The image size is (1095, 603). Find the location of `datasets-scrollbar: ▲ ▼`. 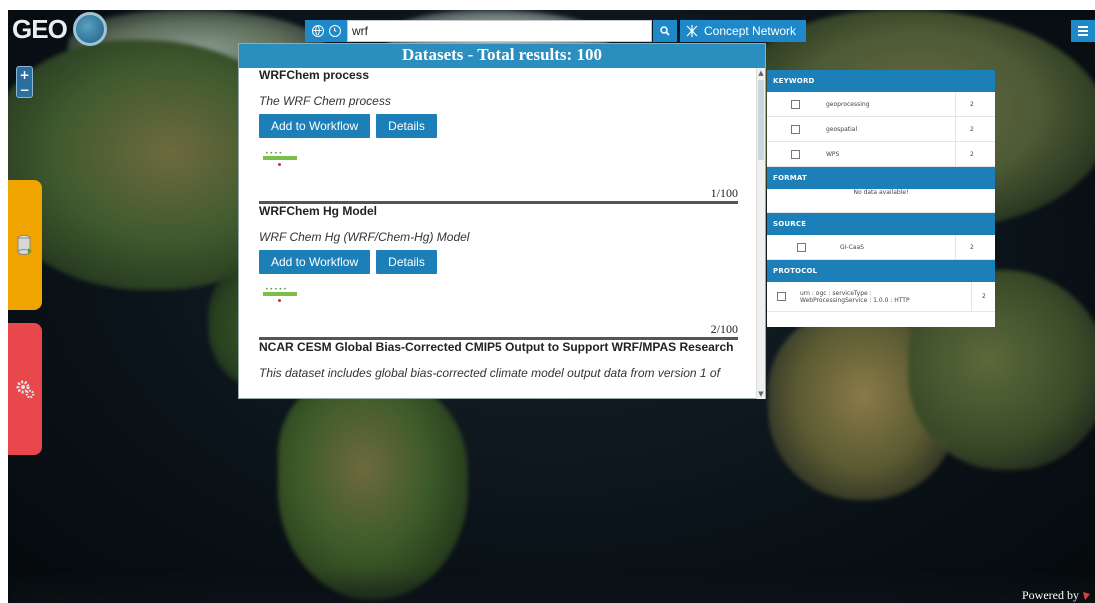

datasets-scrollbar: ▲ ▼ is located at coordinates (760, 233).